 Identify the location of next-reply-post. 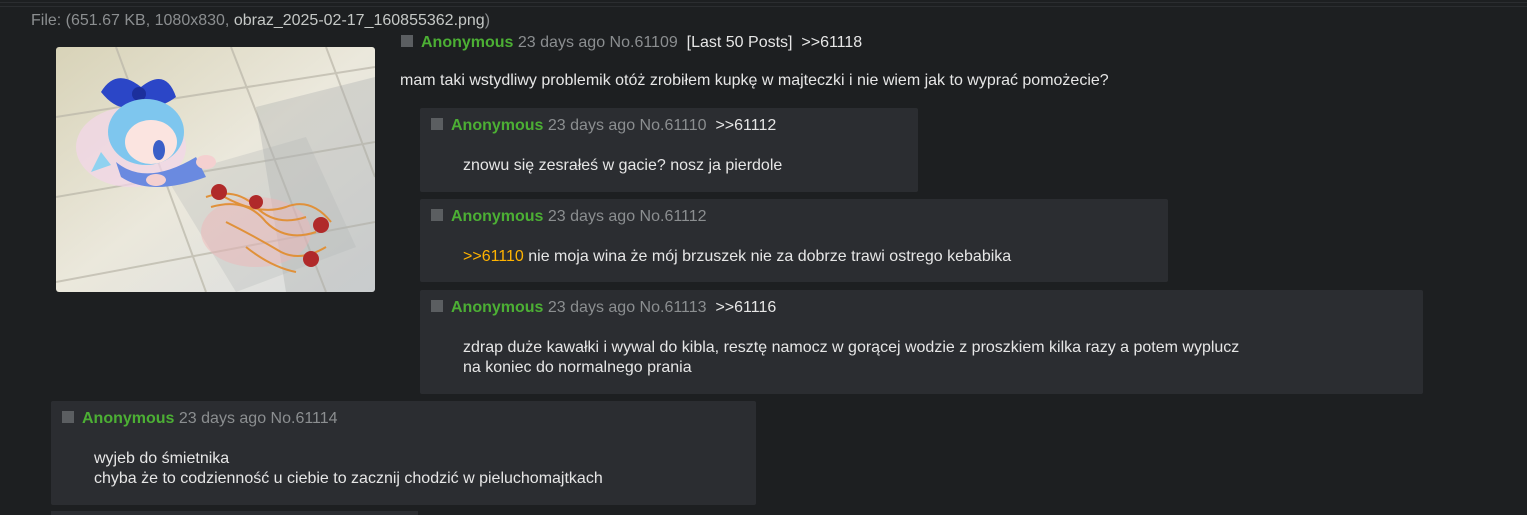
(234, 513).